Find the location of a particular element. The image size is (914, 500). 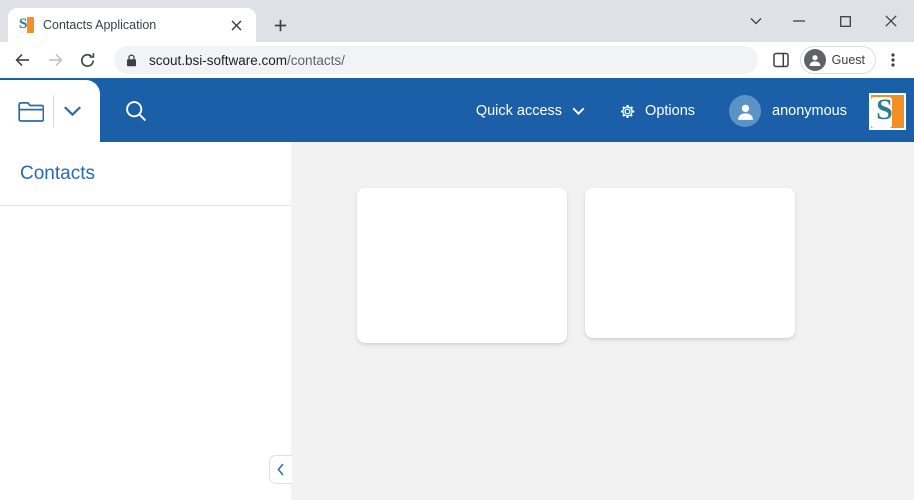

window-controls is located at coordinates (825, 21).